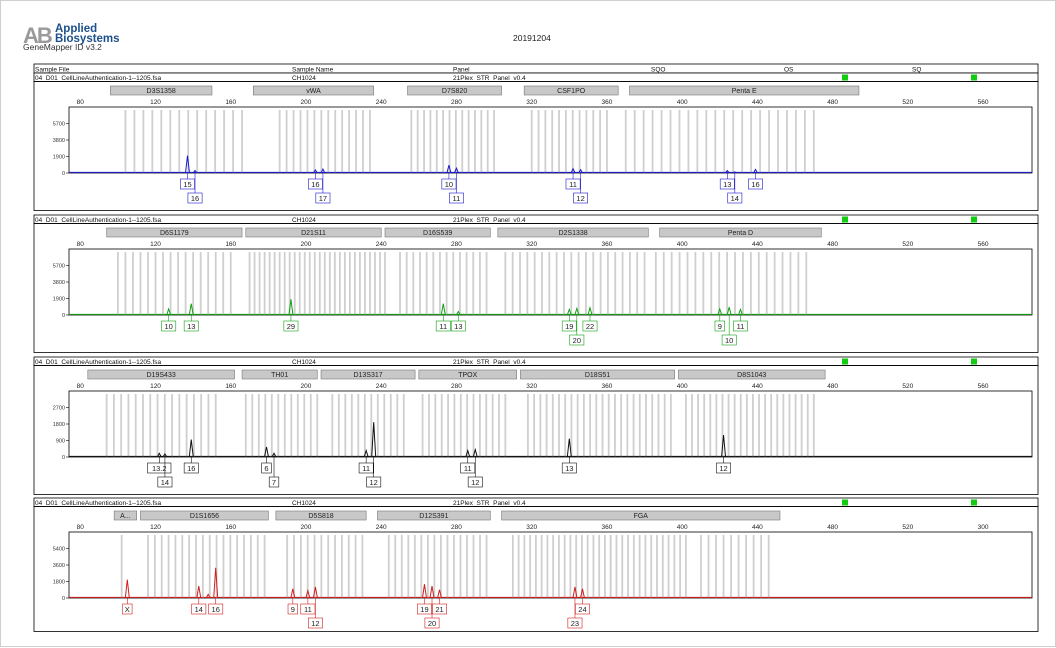 This screenshot has height=648, width=1056. I want to click on marker-label: Penta E, so click(744, 91).